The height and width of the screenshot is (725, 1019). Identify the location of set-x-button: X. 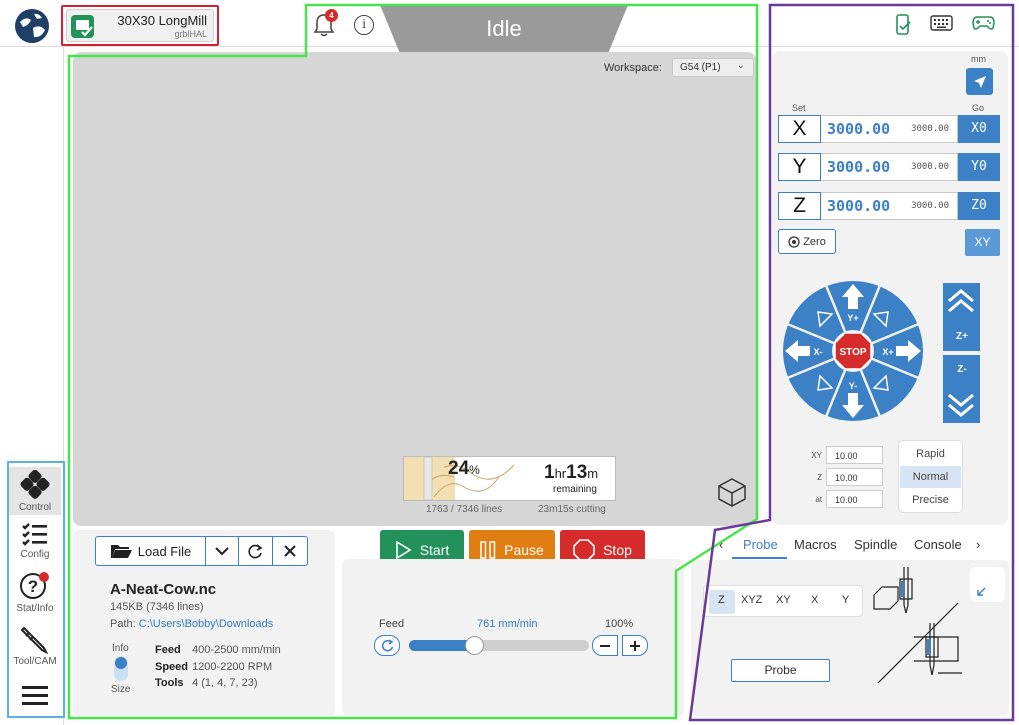
(799, 129).